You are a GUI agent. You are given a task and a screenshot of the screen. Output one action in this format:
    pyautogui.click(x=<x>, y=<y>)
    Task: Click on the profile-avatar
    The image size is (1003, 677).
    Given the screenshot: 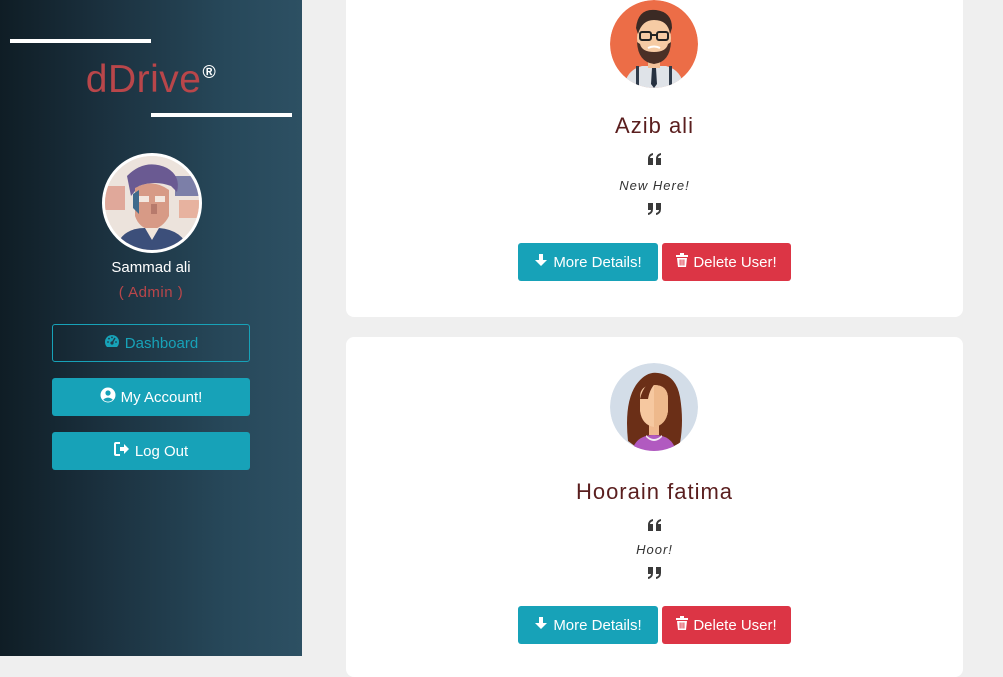 What is the action you would take?
    pyautogui.click(x=152, y=203)
    